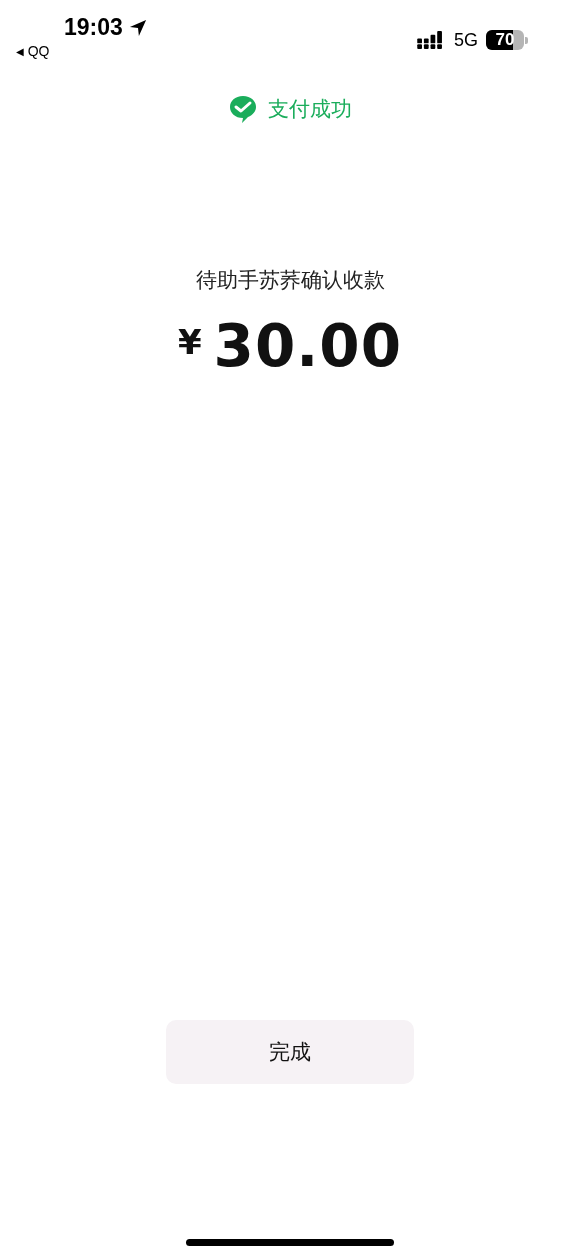  I want to click on currency-symbol: ¥, so click(189, 342).